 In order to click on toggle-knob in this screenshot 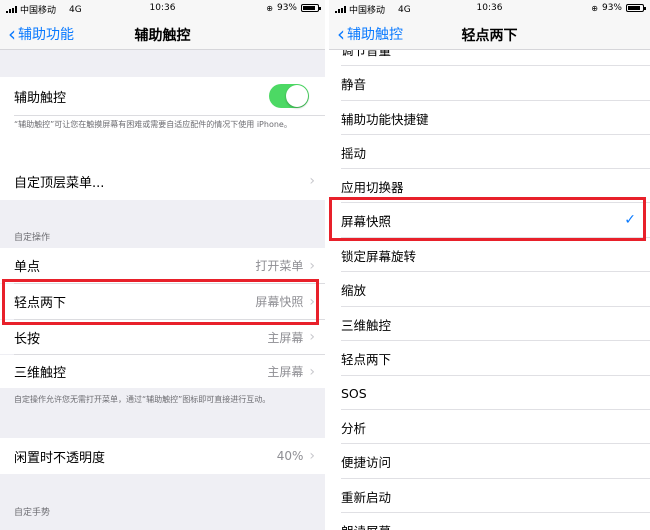, I will do `click(297, 96)`.